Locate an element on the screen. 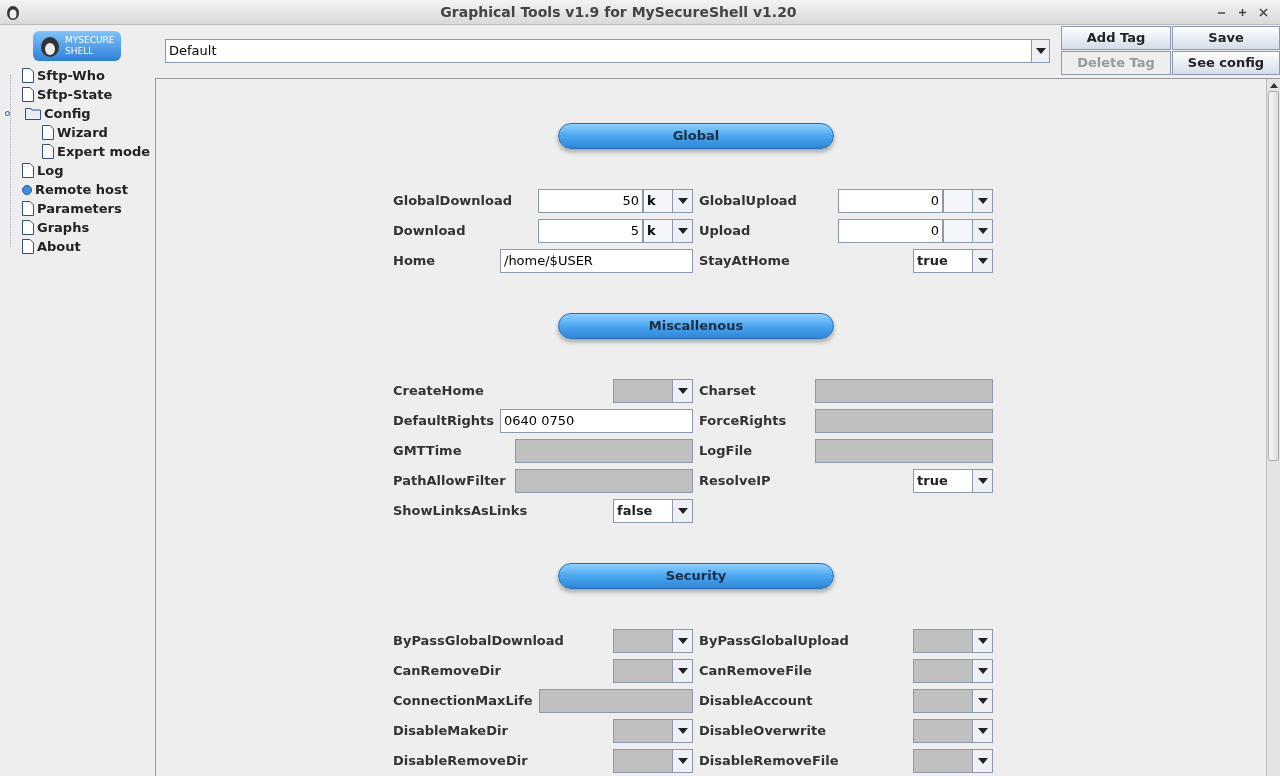 This screenshot has height=776, width=1280. field-label: ByPassGlobalUpload is located at coordinates (774, 641).